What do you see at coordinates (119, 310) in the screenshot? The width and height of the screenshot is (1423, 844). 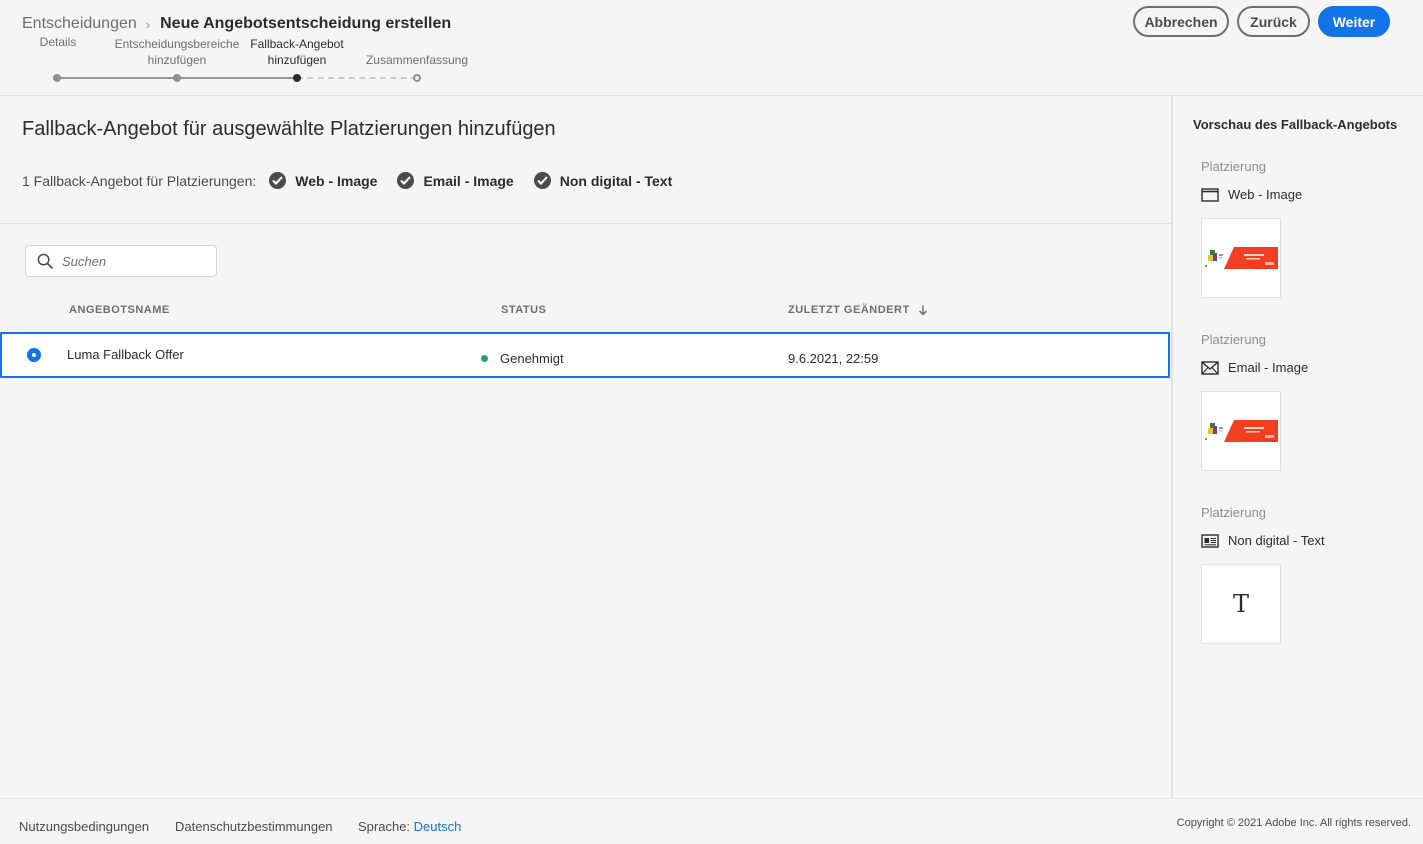 I see `column-header-offer-name: ANGEBOTSNAME` at bounding box center [119, 310].